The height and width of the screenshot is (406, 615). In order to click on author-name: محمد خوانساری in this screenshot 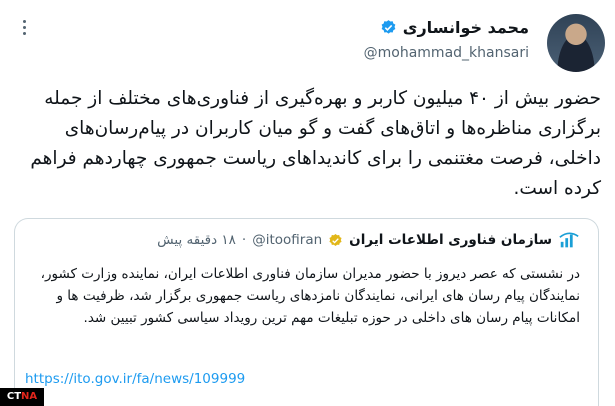, I will do `click(466, 27)`.